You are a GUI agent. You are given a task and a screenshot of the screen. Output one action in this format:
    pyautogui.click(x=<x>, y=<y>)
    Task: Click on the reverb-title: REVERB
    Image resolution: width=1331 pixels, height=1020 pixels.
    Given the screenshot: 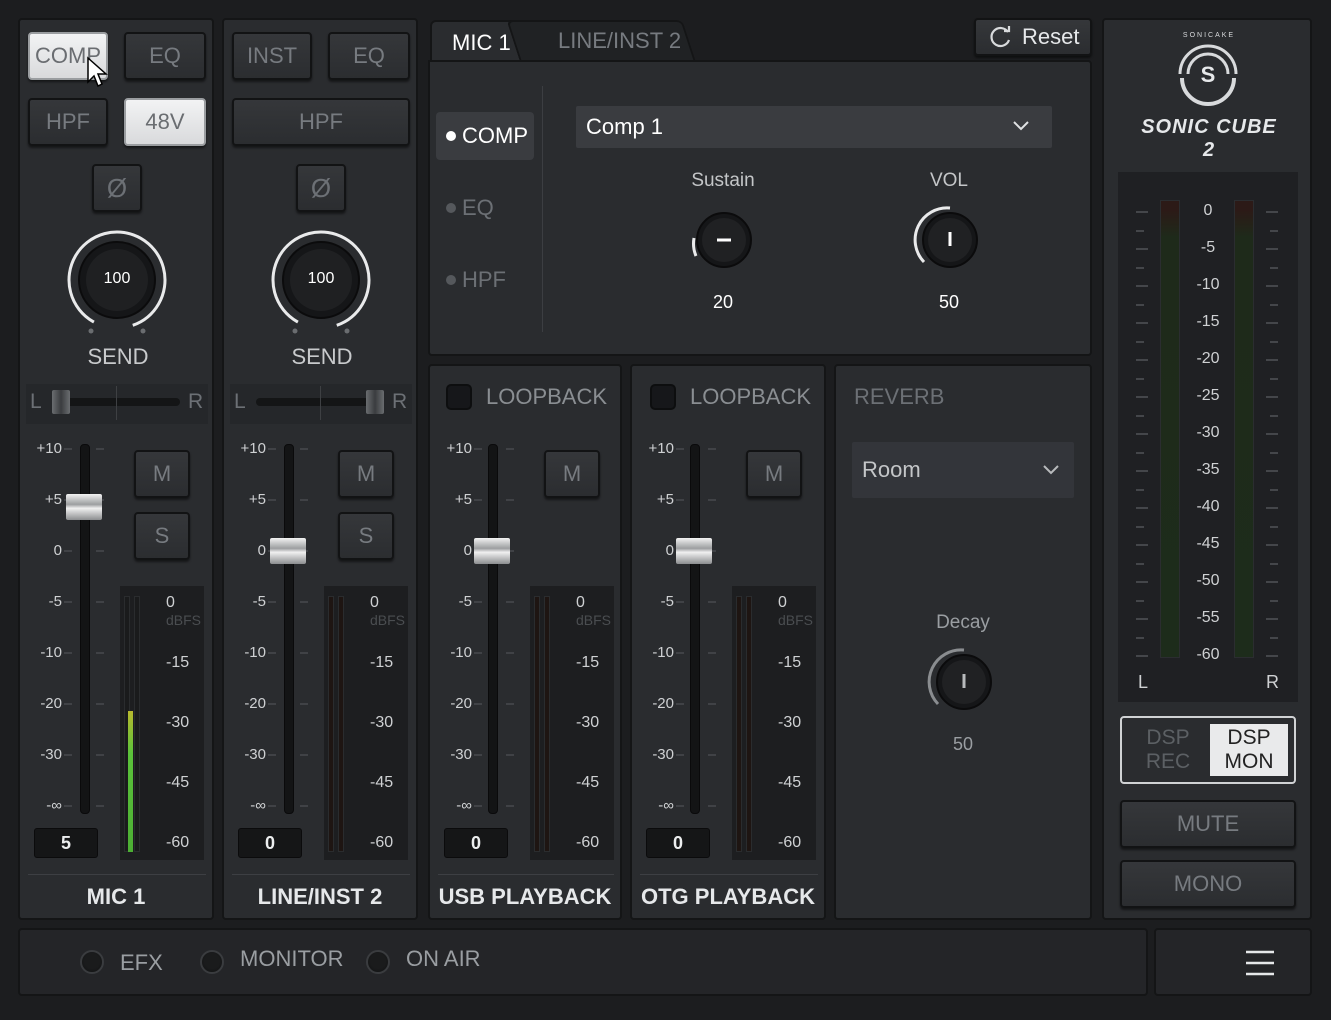 What is the action you would take?
    pyautogui.click(x=899, y=396)
    